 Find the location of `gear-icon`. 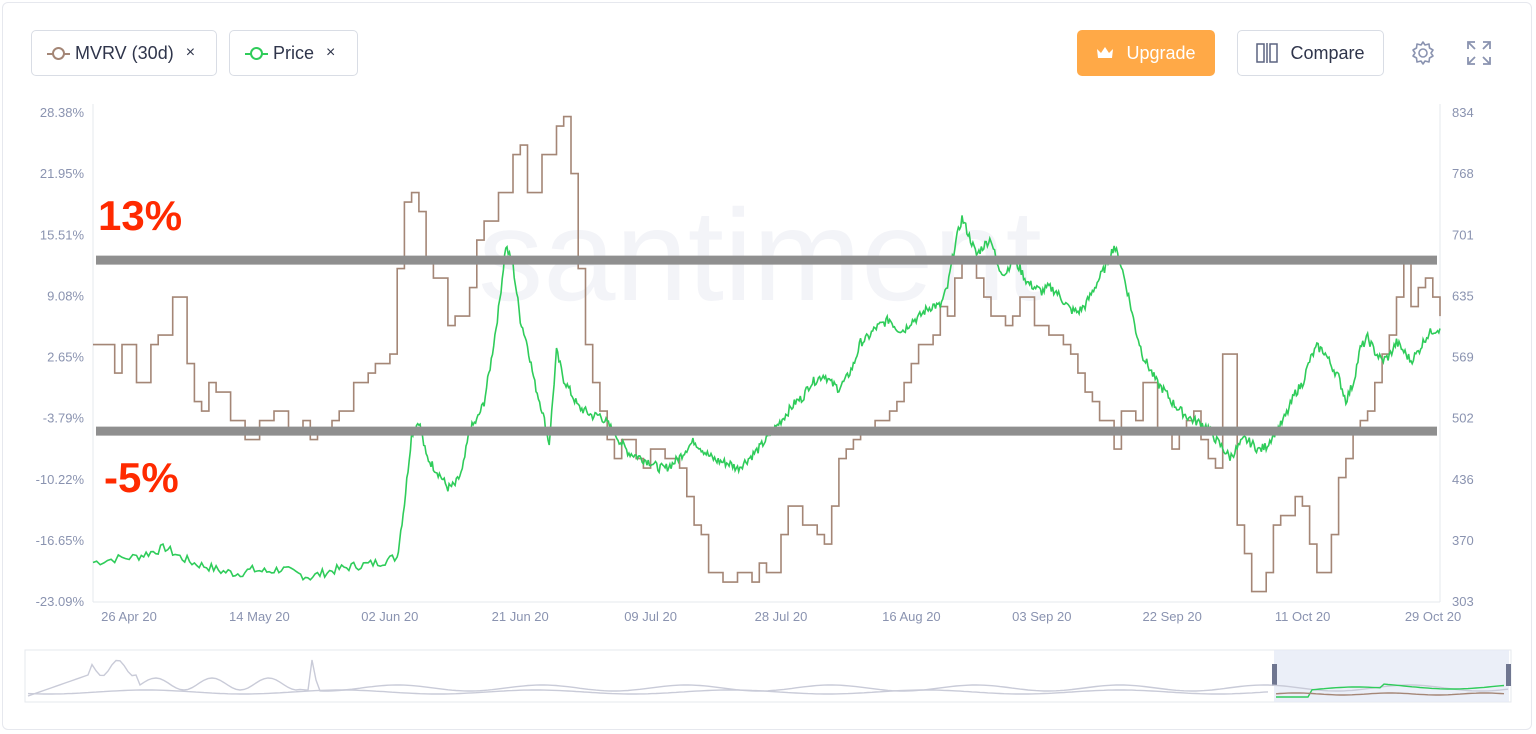

gear-icon is located at coordinates (1423, 53).